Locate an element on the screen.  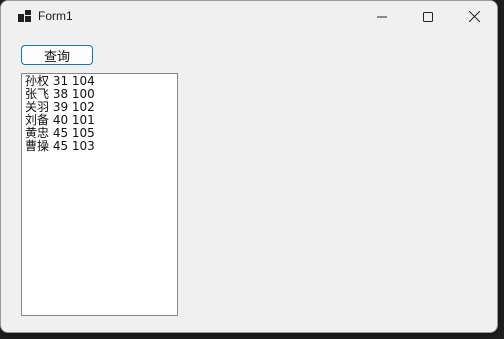
close-button is located at coordinates (474, 16).